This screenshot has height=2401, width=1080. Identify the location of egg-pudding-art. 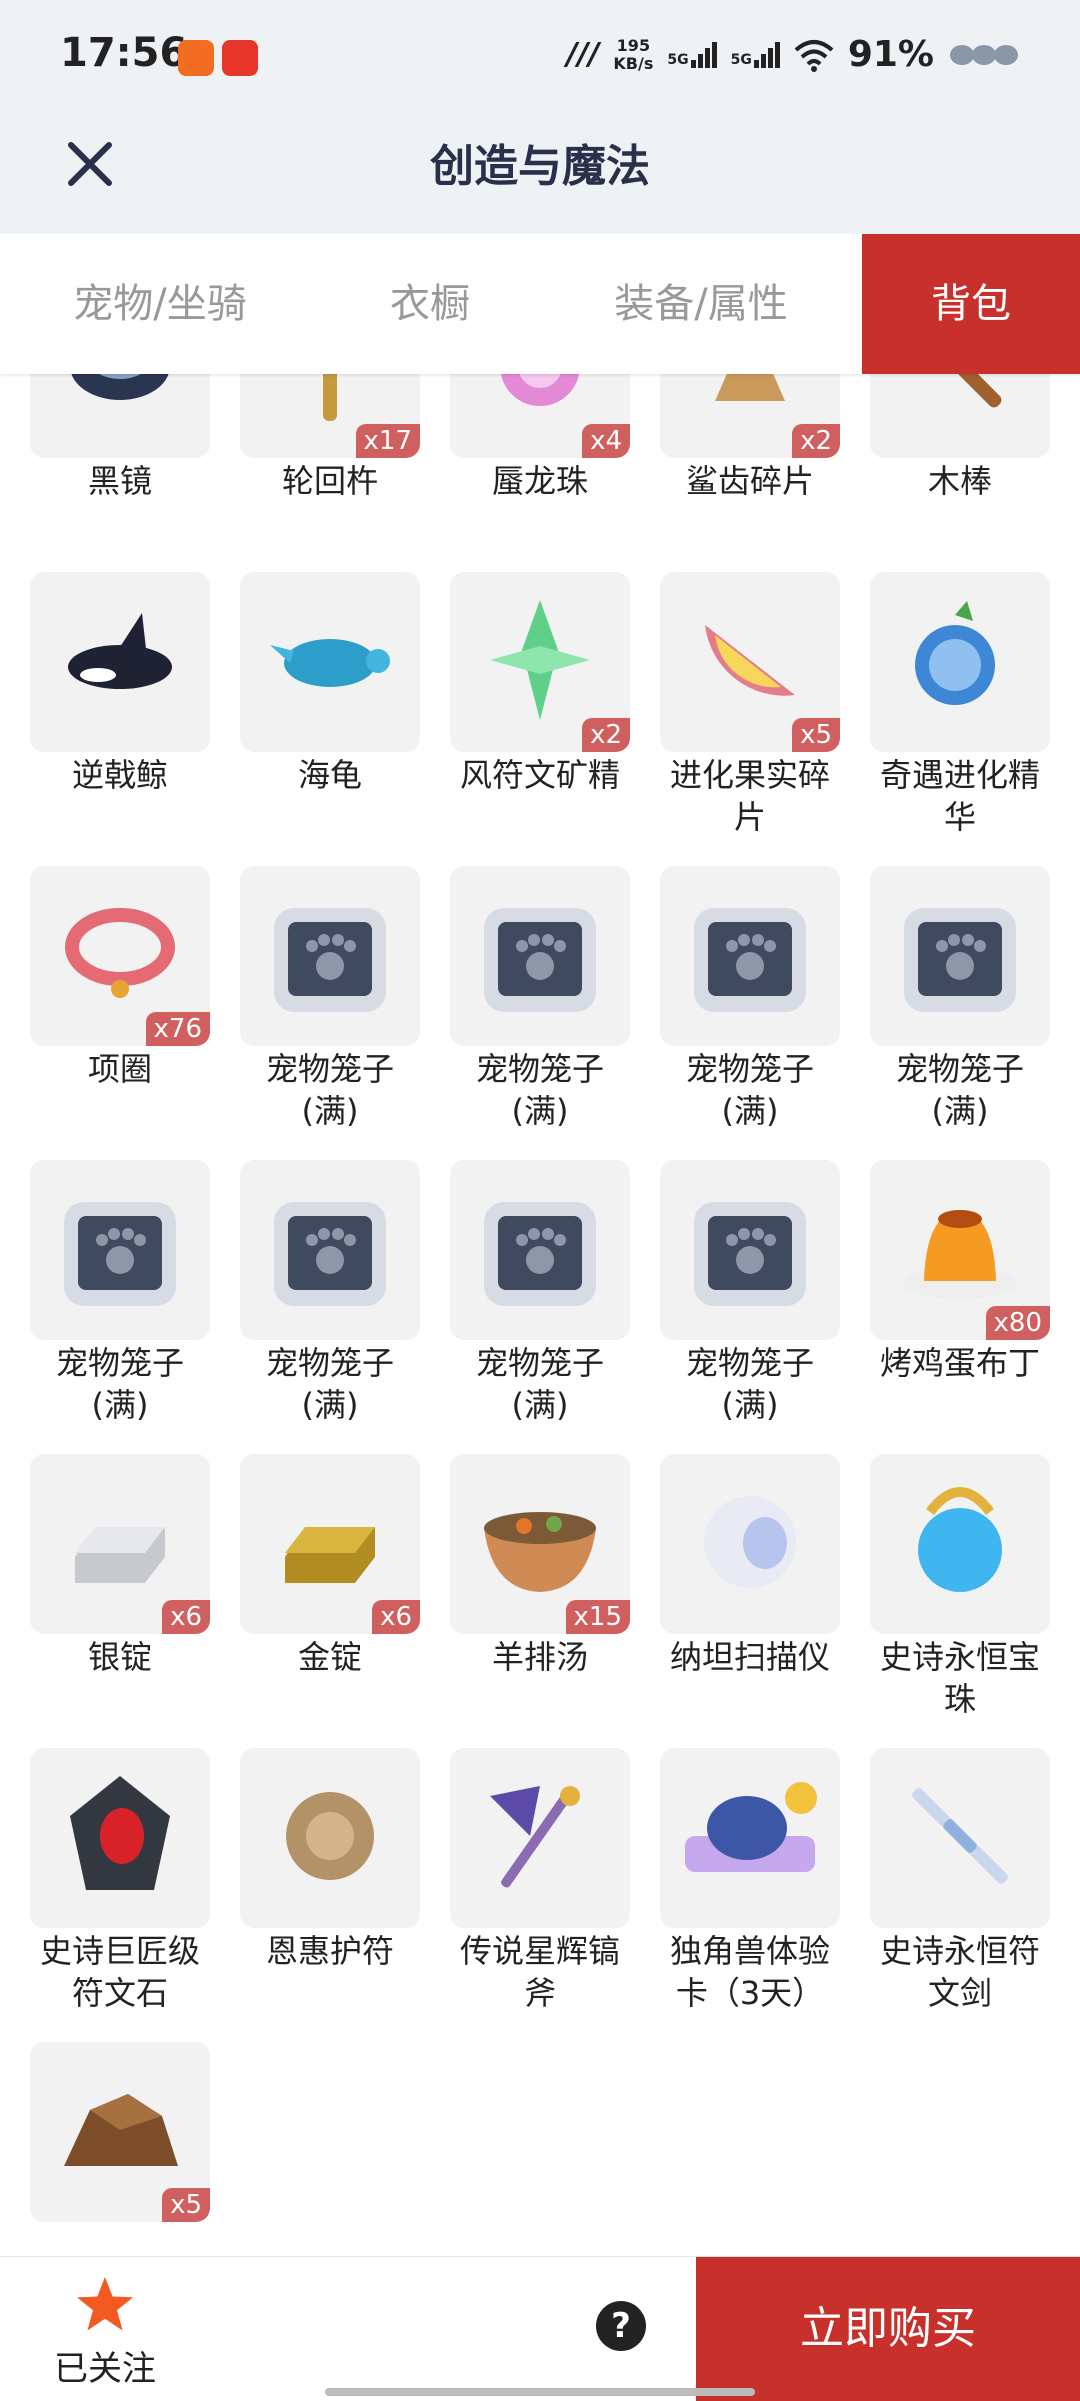
(960, 1250).